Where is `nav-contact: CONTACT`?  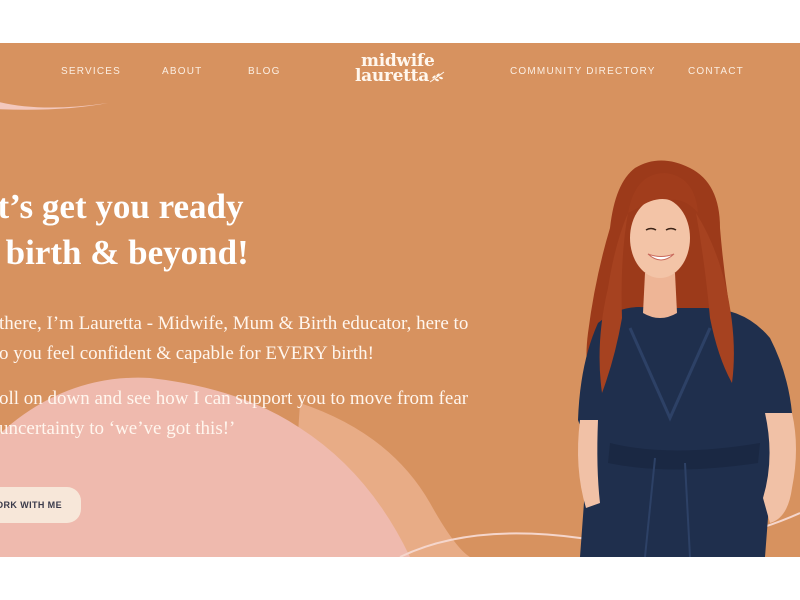
nav-contact: CONTACT is located at coordinates (716, 72).